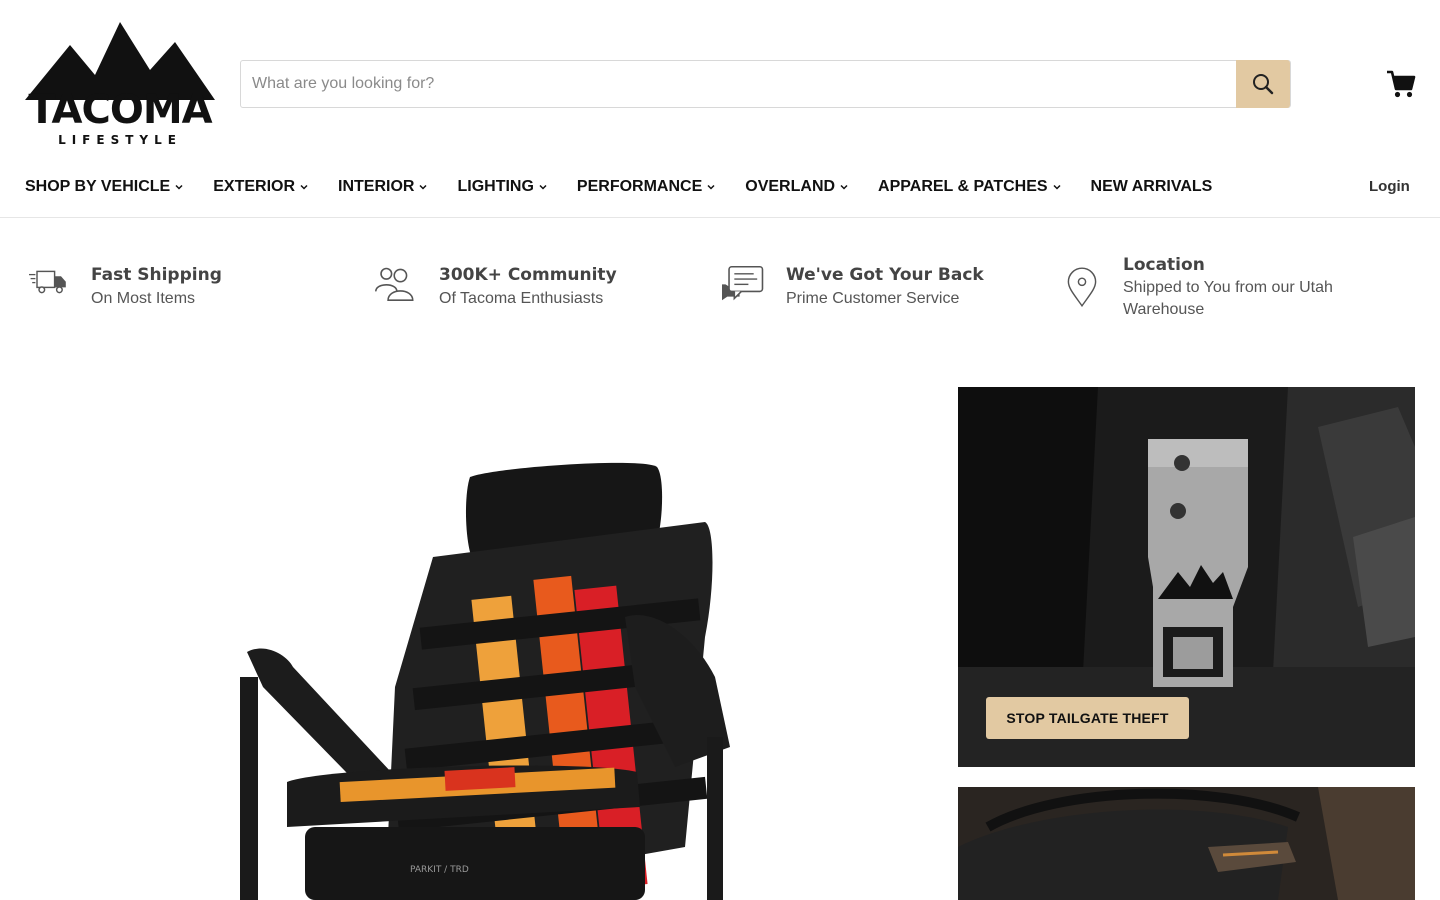  What do you see at coordinates (1082, 287) in the screenshot?
I see `location-pin-icon` at bounding box center [1082, 287].